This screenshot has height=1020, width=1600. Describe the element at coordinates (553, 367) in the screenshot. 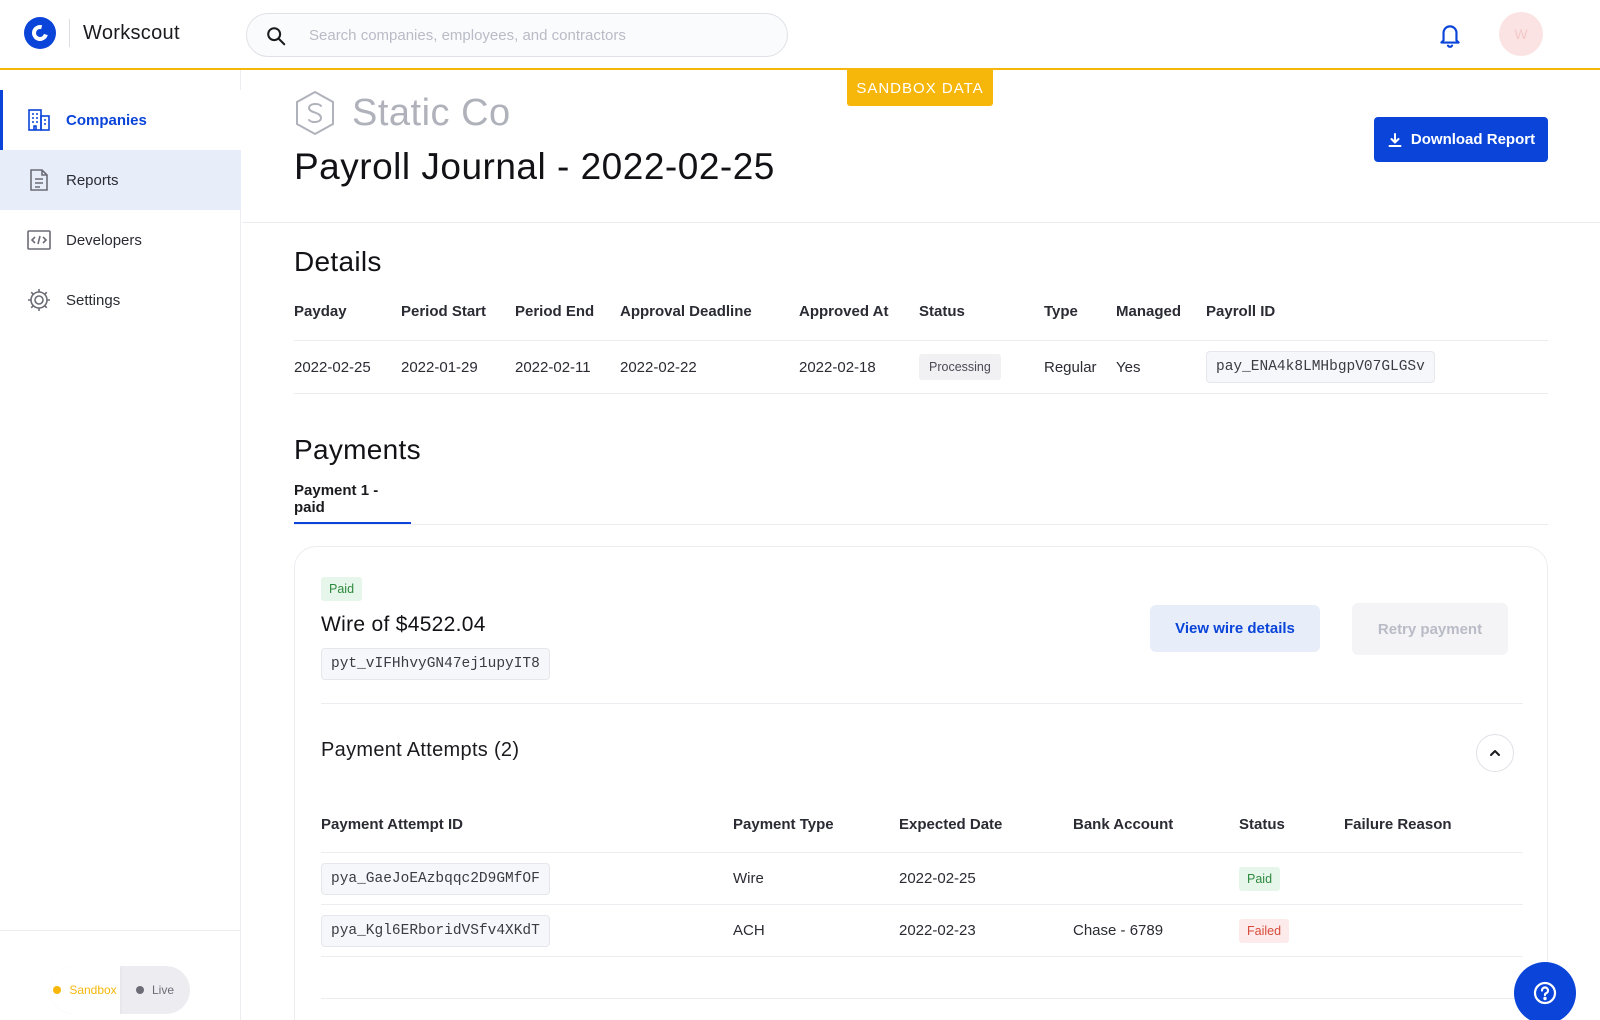

I see `period-end-value: 2022-02-11` at that location.